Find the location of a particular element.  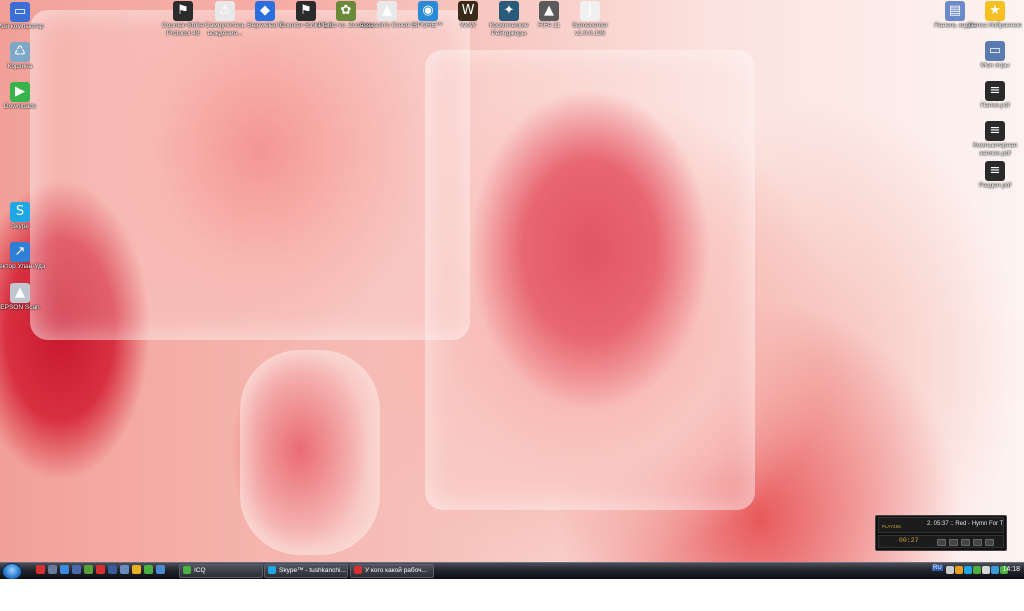

tray-network-icon is located at coordinates (995, 570).